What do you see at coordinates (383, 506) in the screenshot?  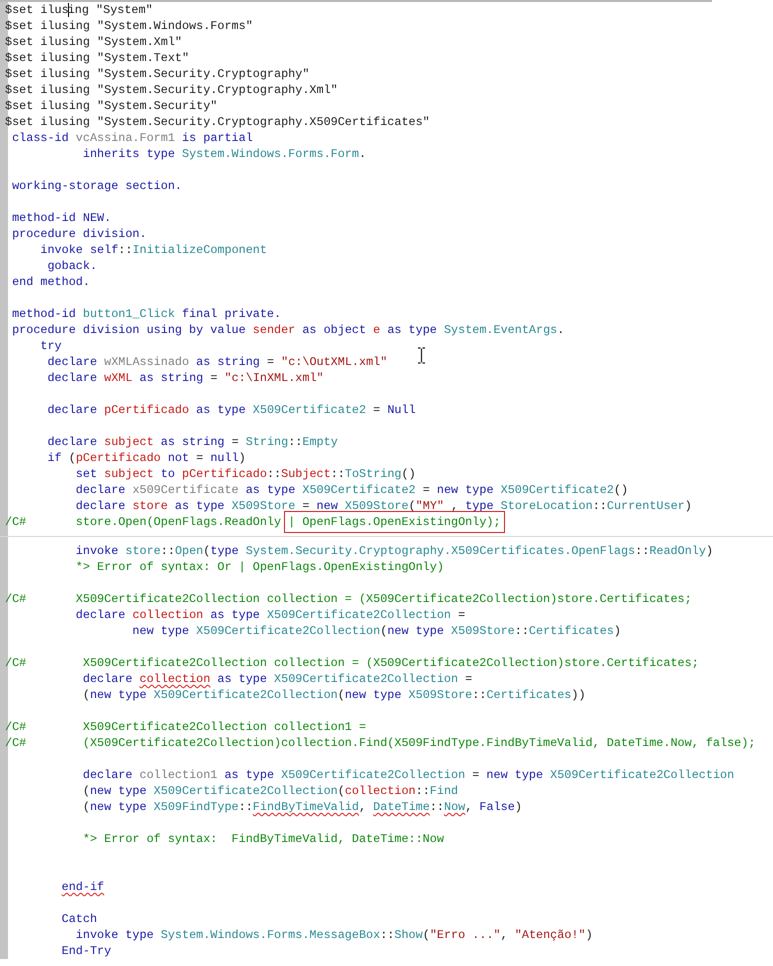 I see `code-line: declare store as type X509Store = new X509Store("MY" , type StoreLocation::CurrentUser)` at bounding box center [383, 506].